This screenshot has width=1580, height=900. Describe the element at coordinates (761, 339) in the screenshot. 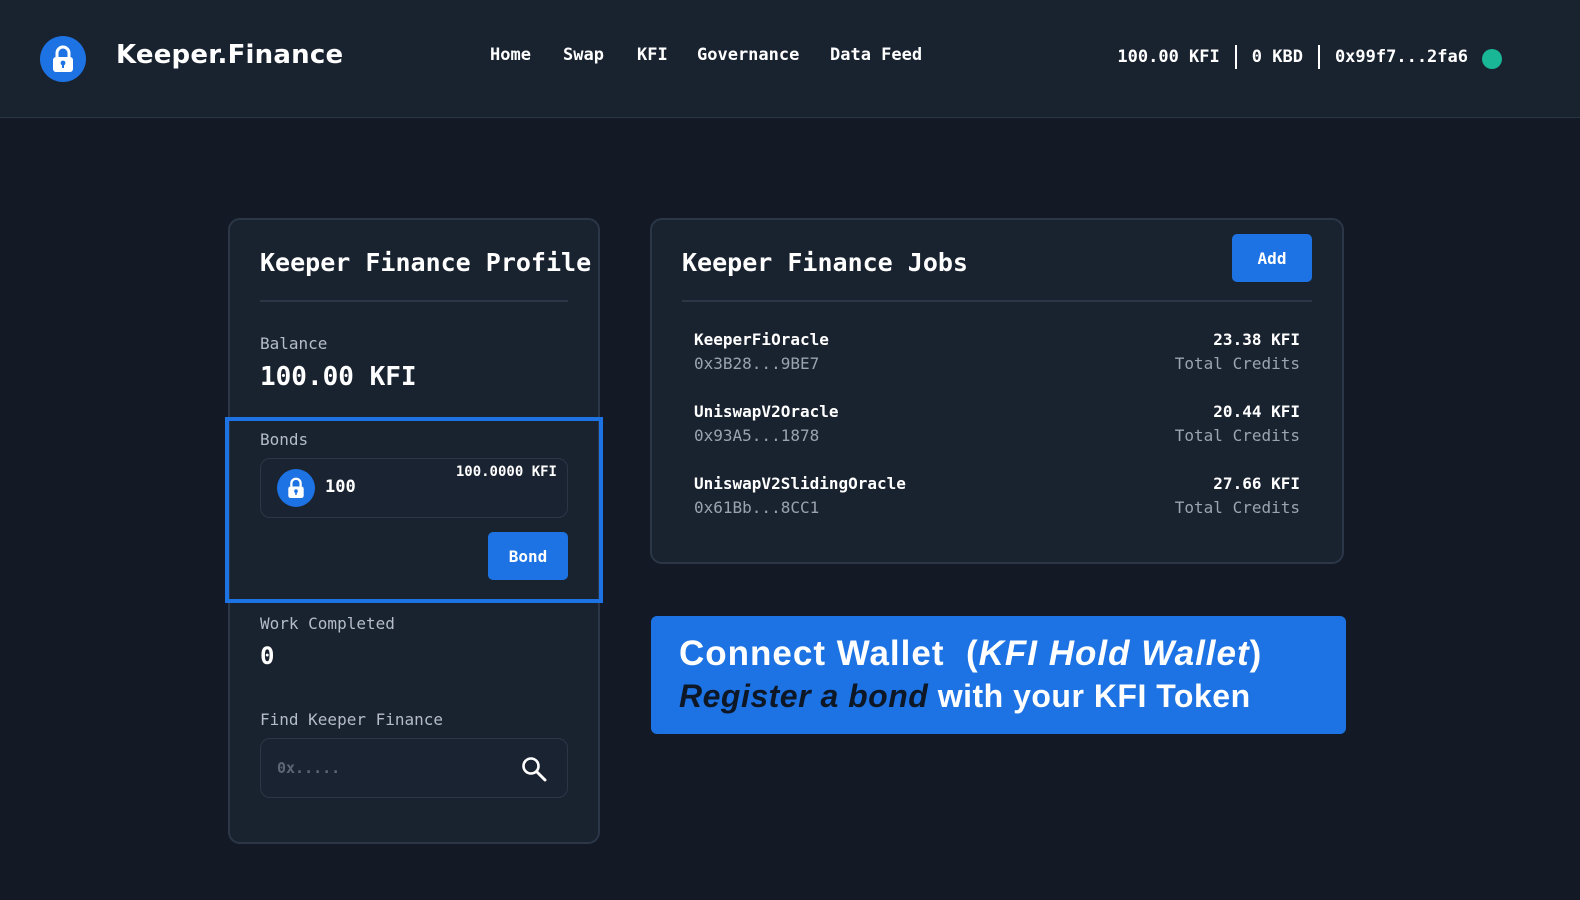

I see `job-name: KeeperFiOracle` at that location.